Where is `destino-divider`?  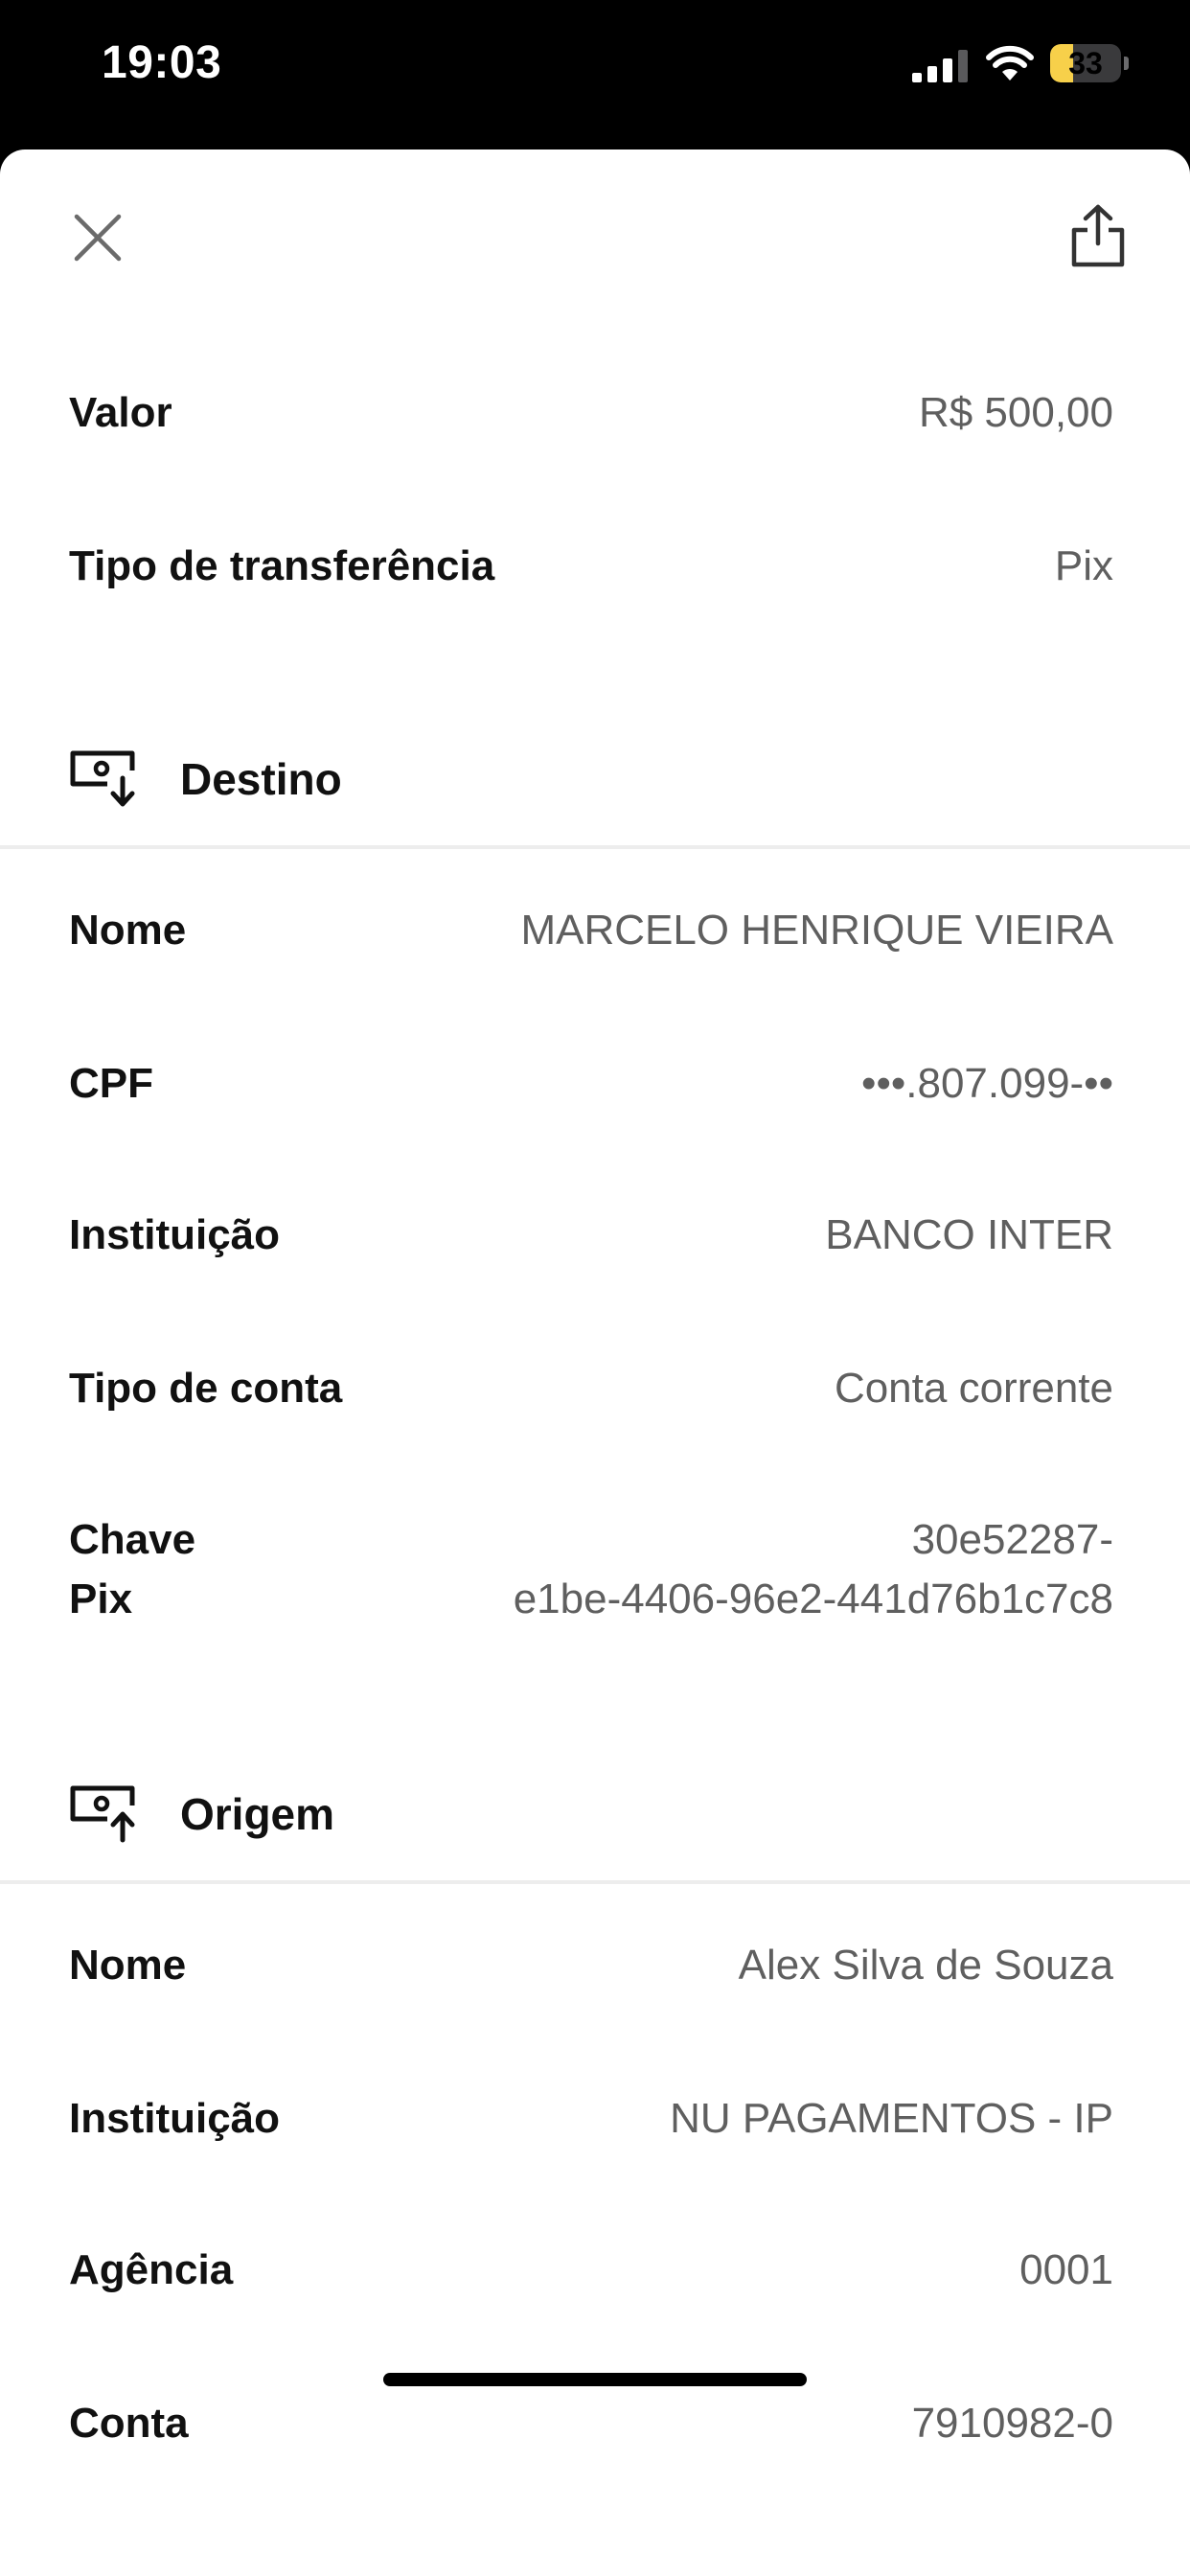 destino-divider is located at coordinates (595, 847).